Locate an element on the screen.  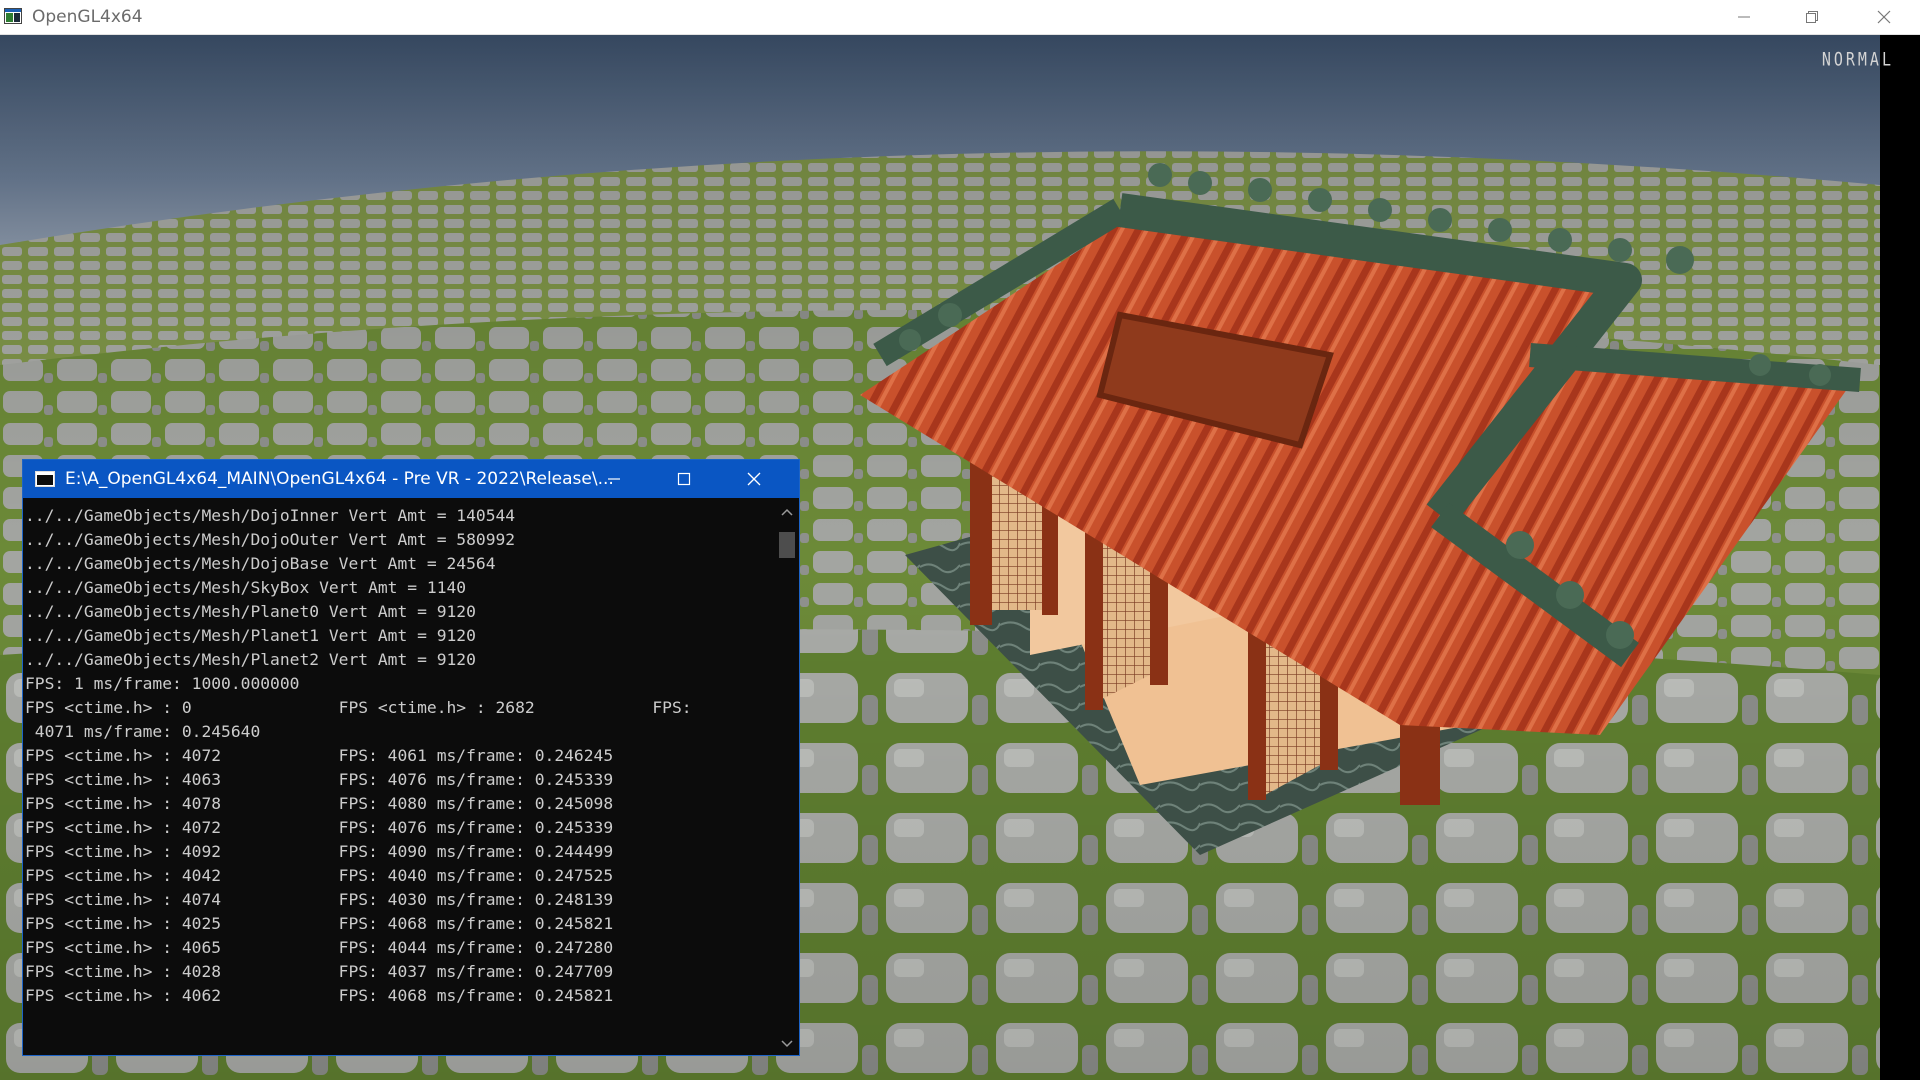
scroll-down-arrow-icon is located at coordinates (787, 1044).